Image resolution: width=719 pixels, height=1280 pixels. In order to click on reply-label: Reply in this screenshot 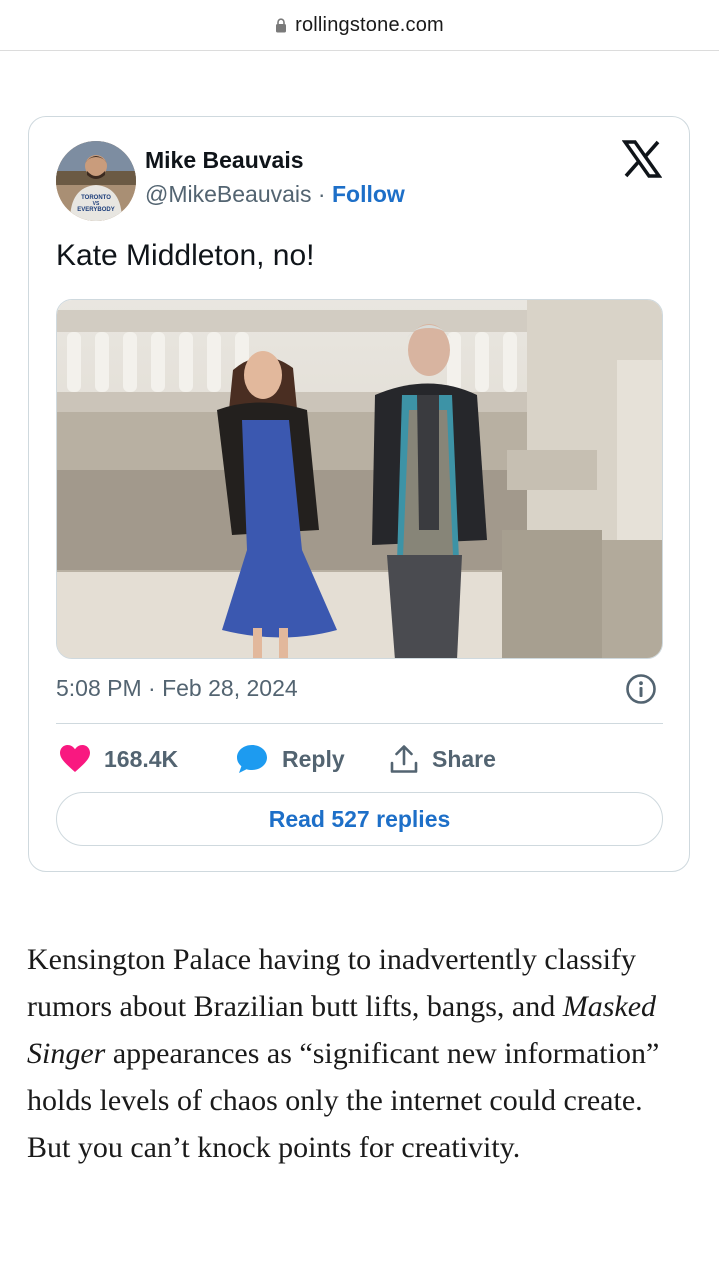, I will do `click(313, 758)`.